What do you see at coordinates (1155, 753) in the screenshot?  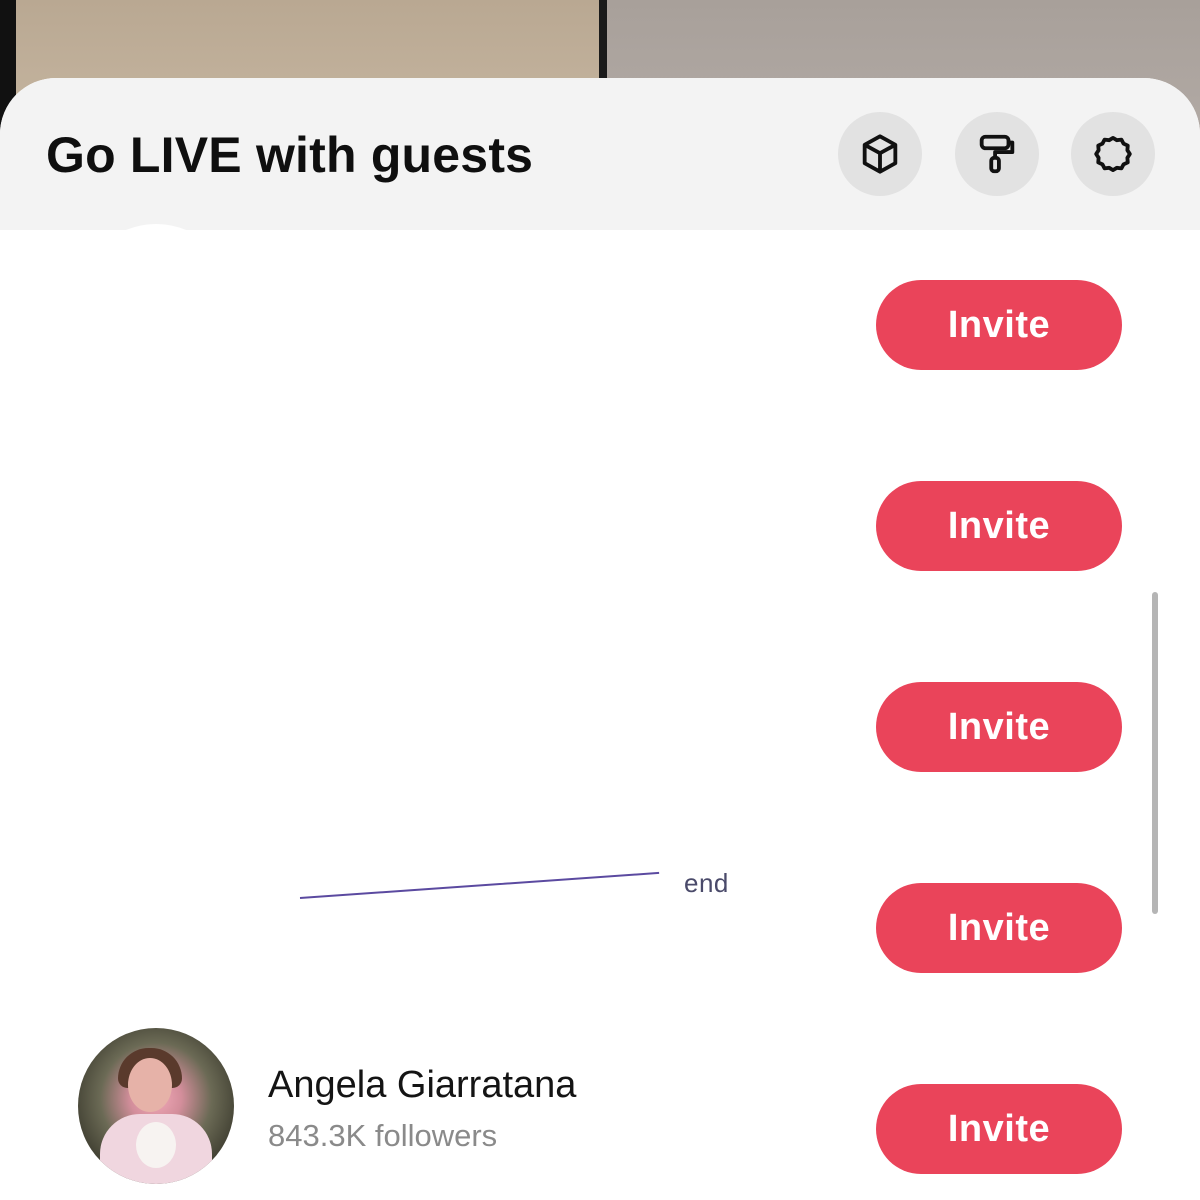 I see `scrollbar` at bounding box center [1155, 753].